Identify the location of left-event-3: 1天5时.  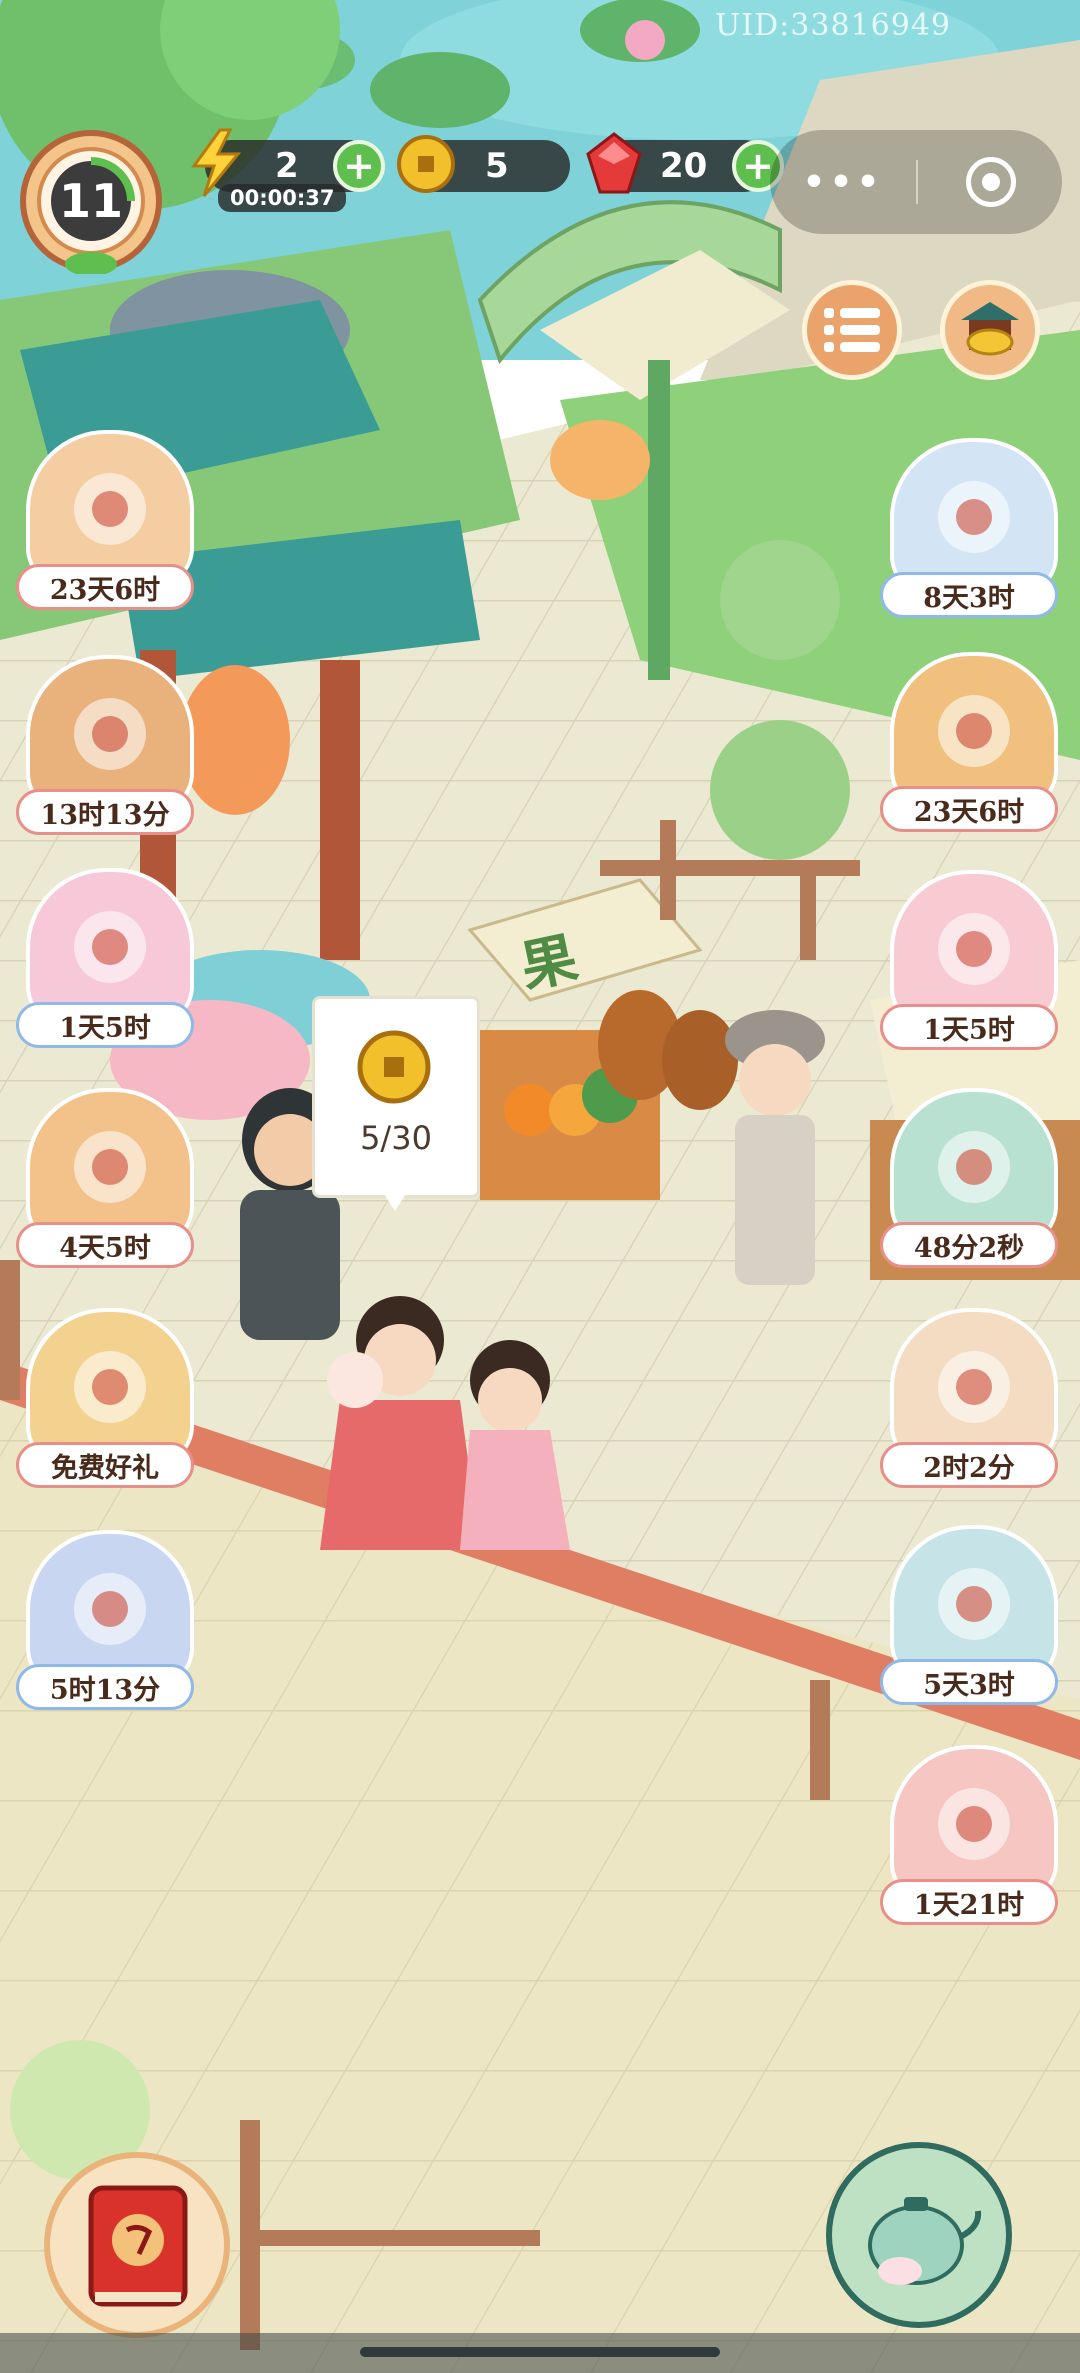
(106, 963).